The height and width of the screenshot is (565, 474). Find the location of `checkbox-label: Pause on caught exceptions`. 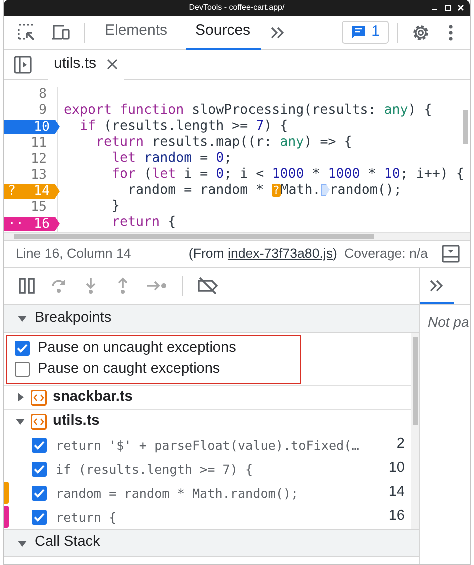

checkbox-label: Pause on caught exceptions is located at coordinates (129, 369).